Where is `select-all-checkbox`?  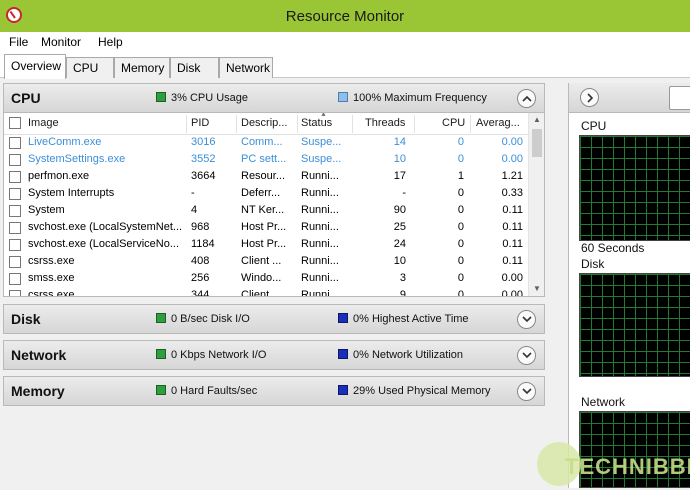 select-all-checkbox is located at coordinates (15, 123).